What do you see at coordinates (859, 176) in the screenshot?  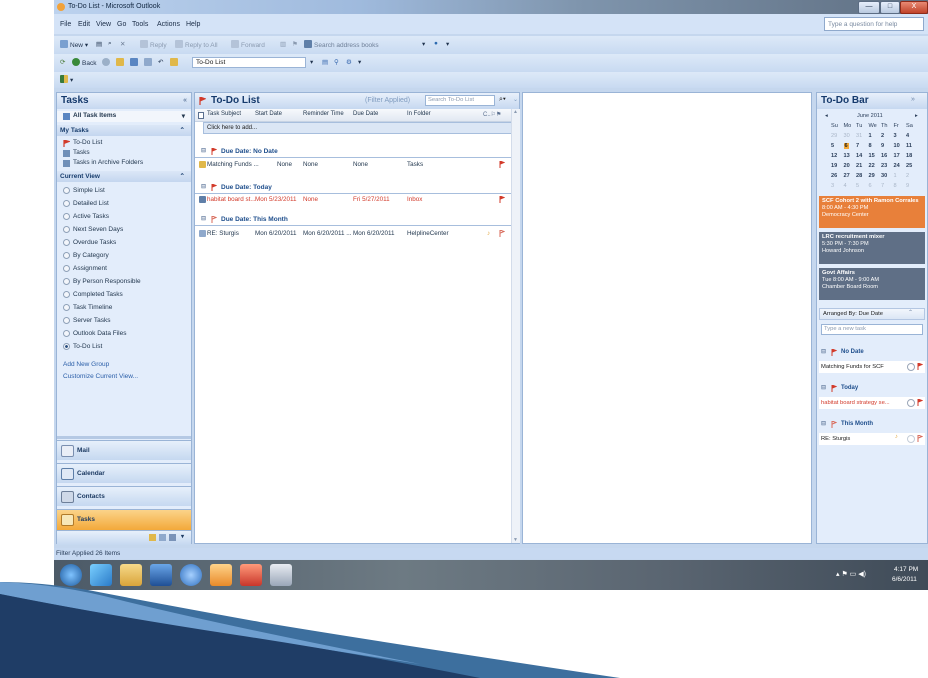 I see `calendar-day: 28` at bounding box center [859, 176].